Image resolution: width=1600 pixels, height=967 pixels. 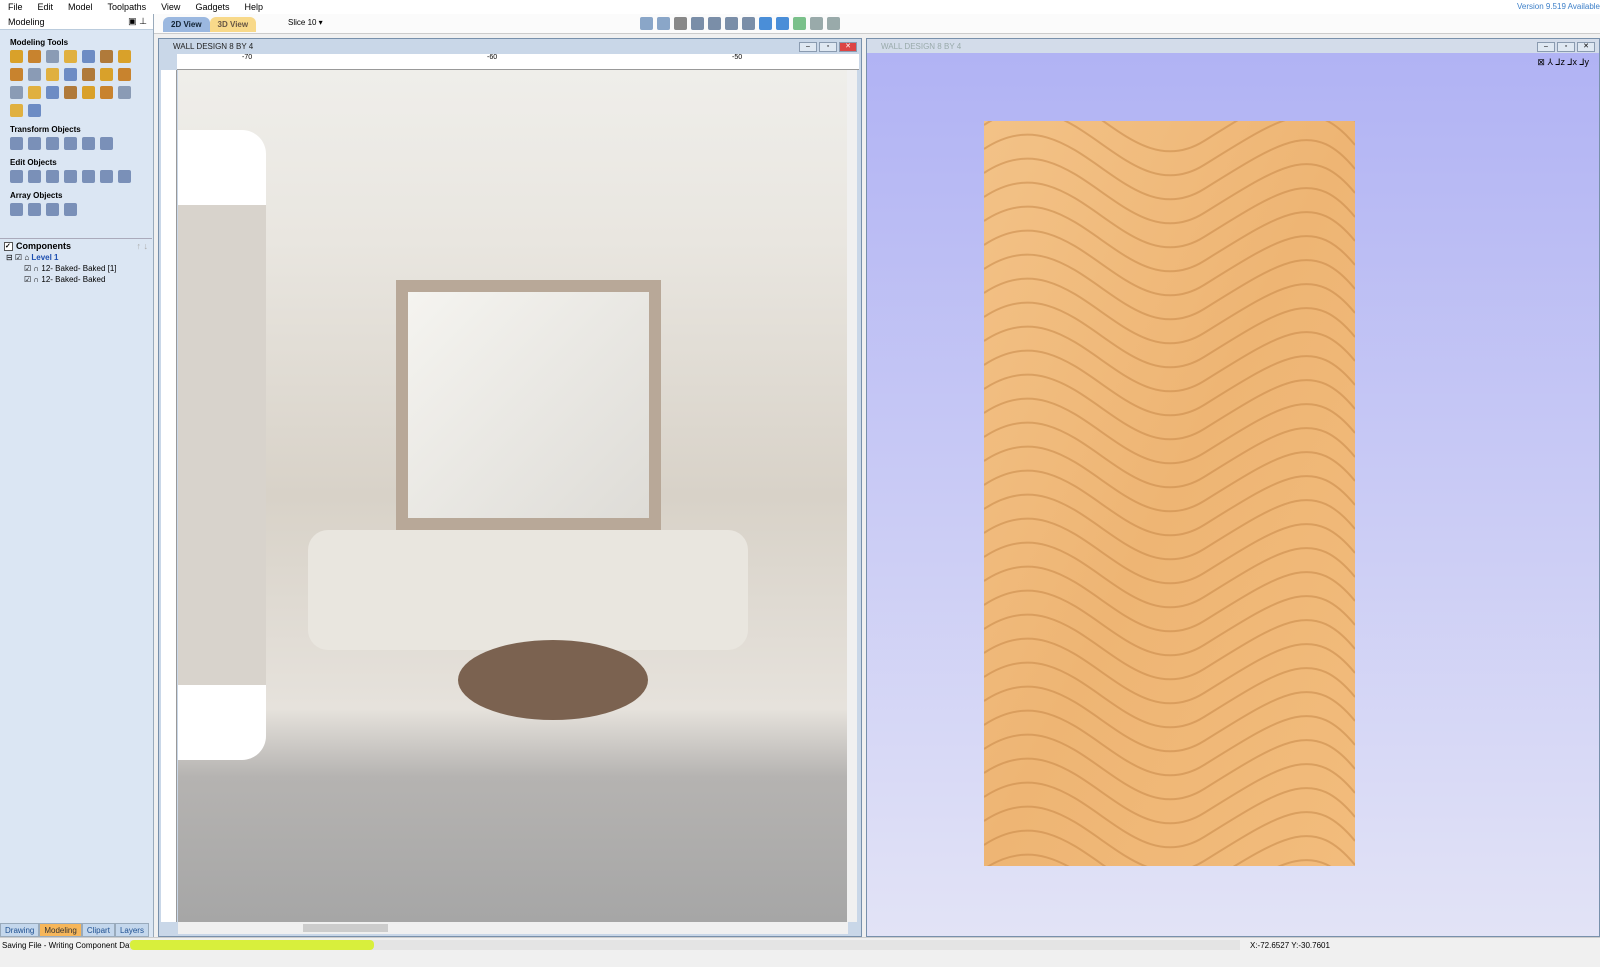 I want to click on section-edit-objects: Edit Objects, so click(x=33, y=162).